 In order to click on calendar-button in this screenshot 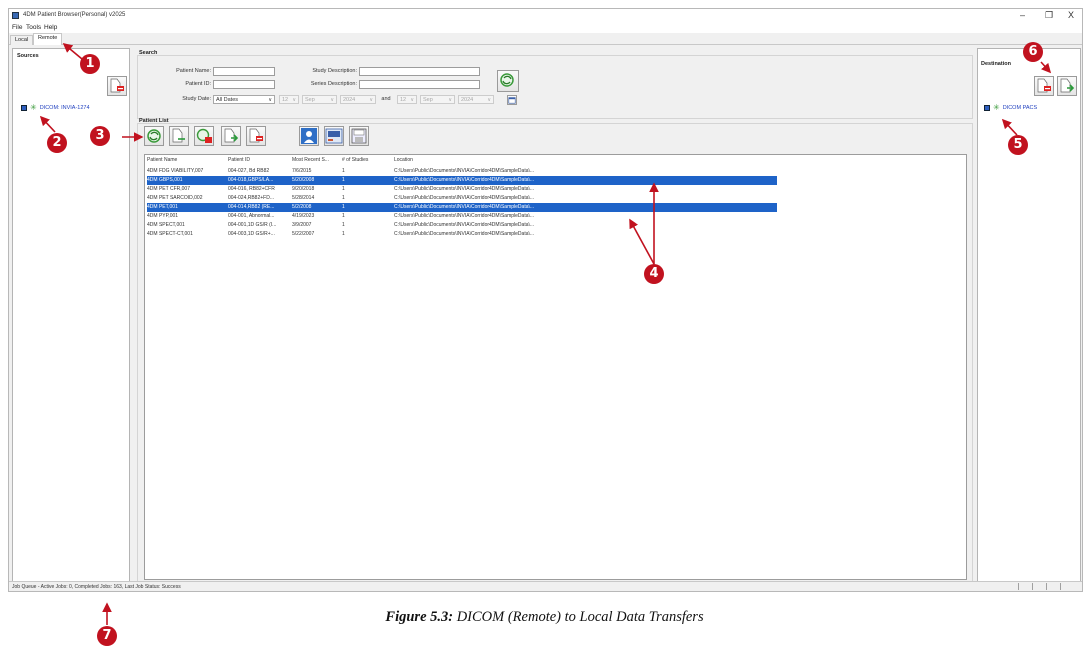, I will do `click(512, 100)`.